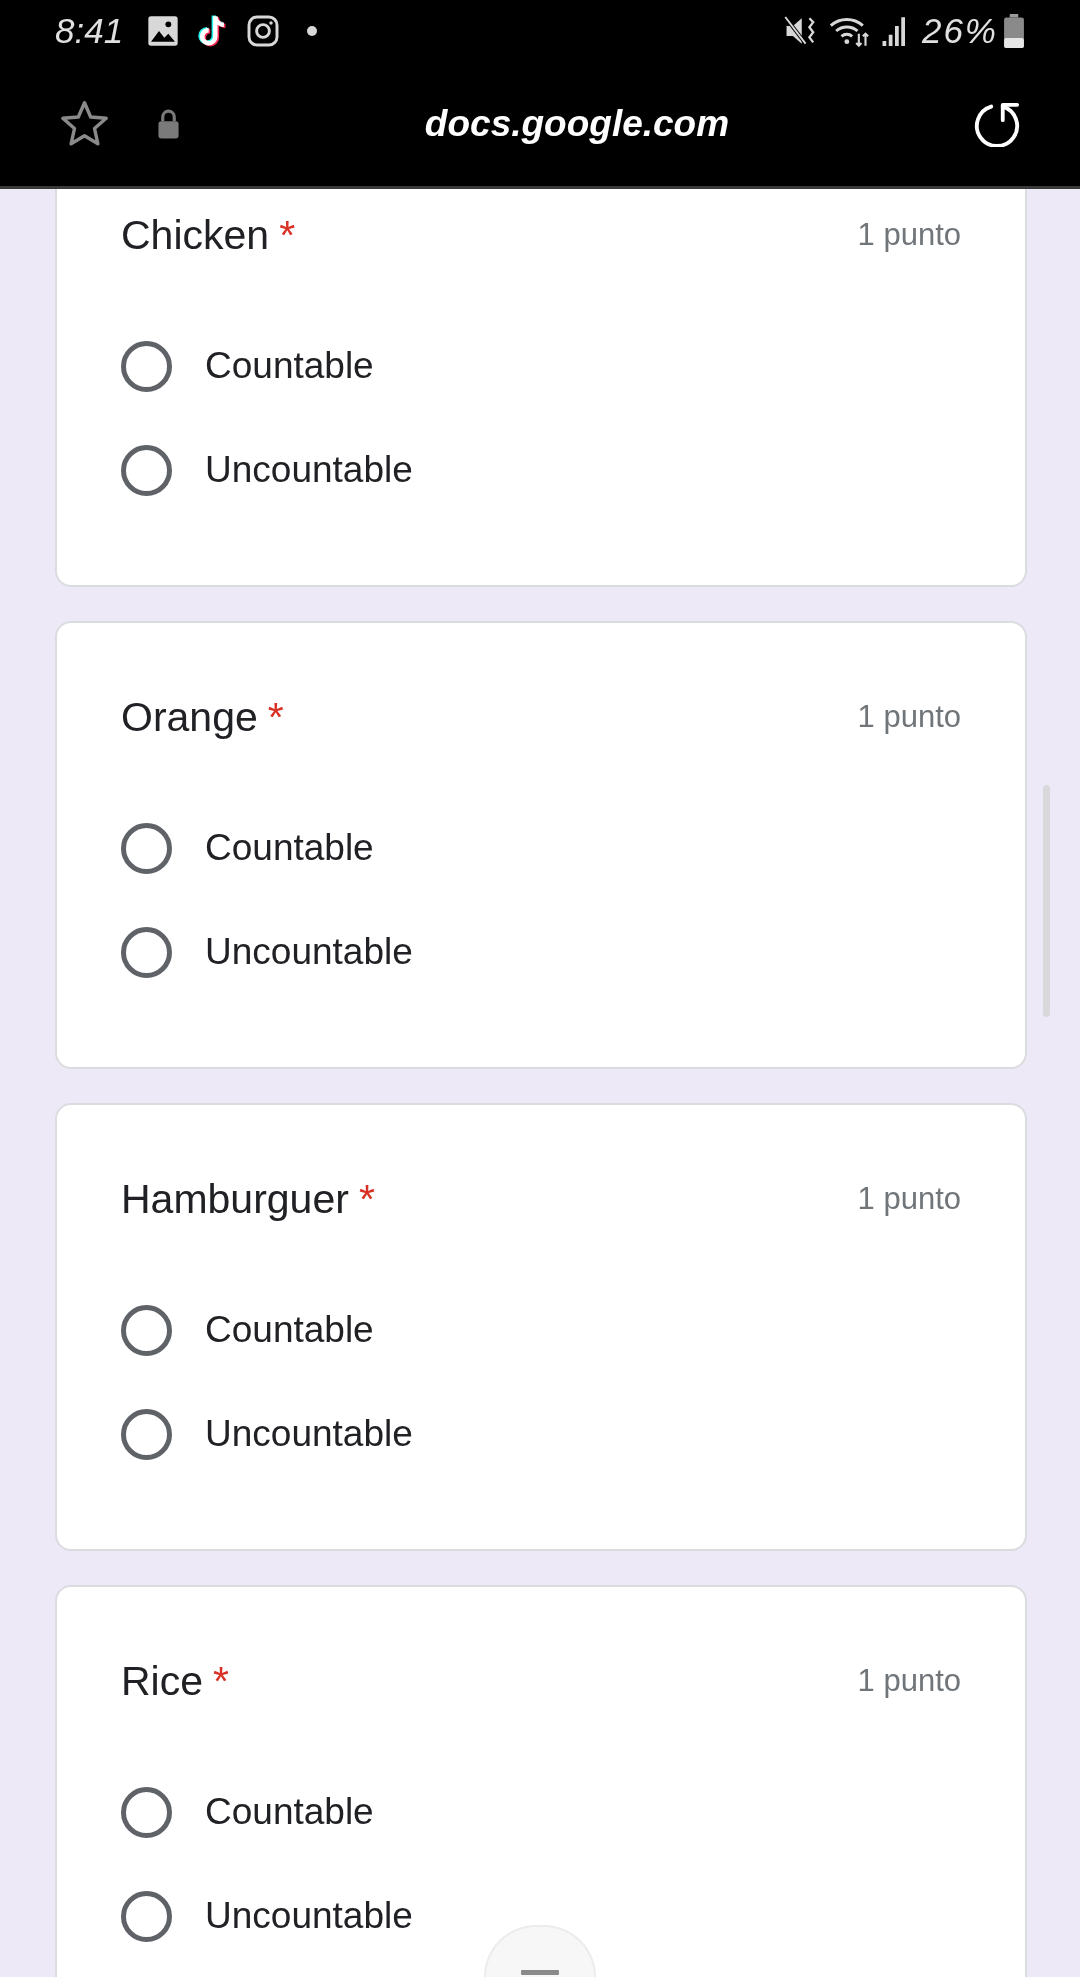 The width and height of the screenshot is (1080, 1977). Describe the element at coordinates (800, 31) in the screenshot. I see `speaker-muted-icon` at that location.